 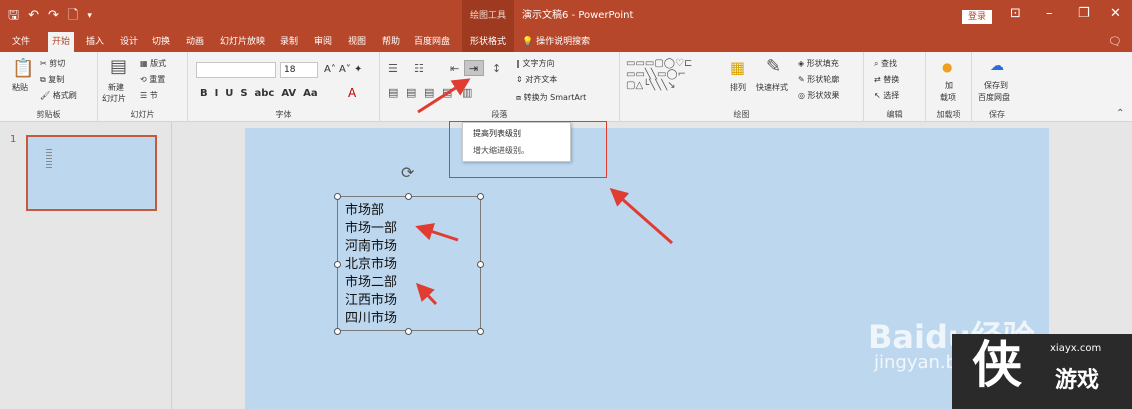 I want to click on site-logo-char: 侠, so click(x=997, y=365).